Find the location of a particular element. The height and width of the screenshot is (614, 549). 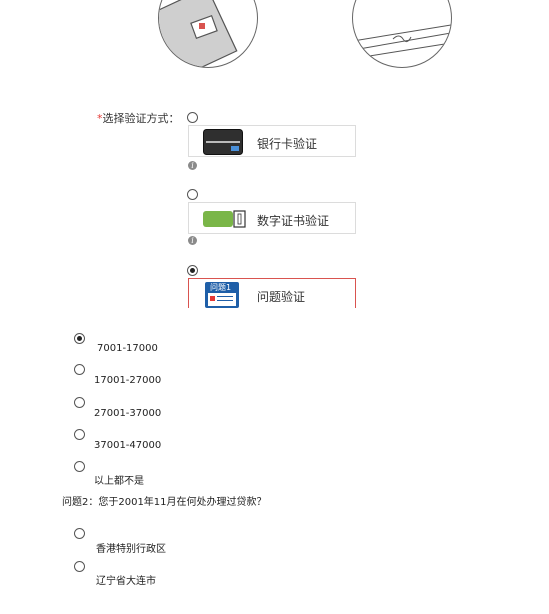

method-bank-card: 银行卡验证 is located at coordinates (272, 141).